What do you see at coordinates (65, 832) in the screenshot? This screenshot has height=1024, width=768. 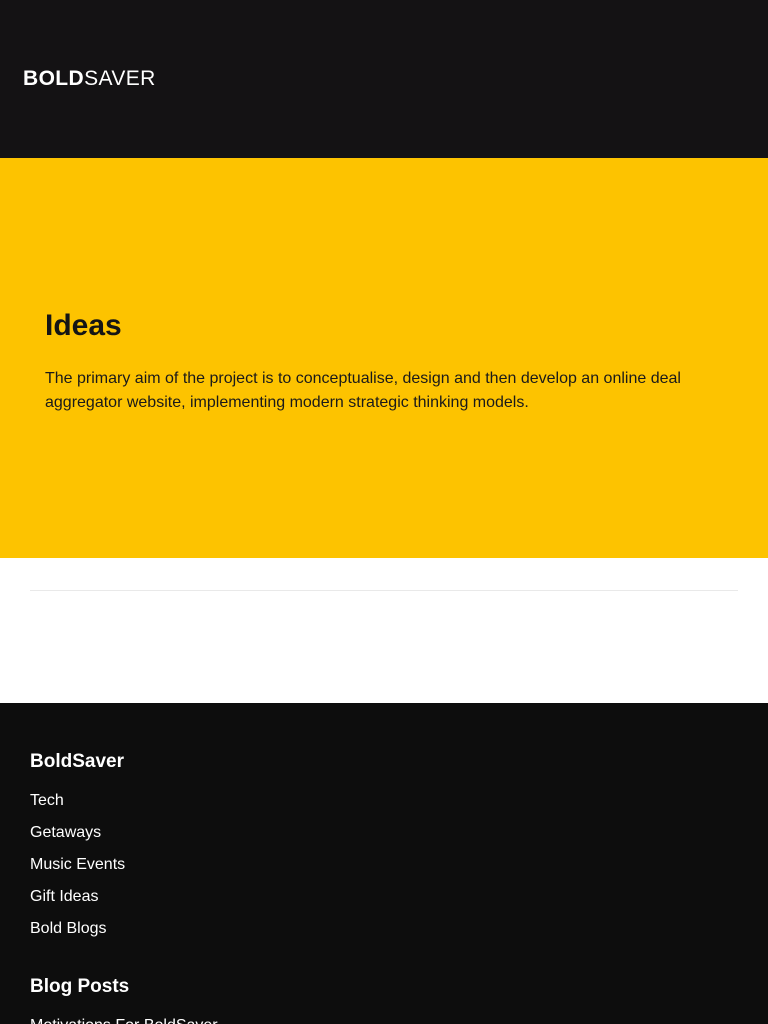 I see `footer-link-getaways: Getaways` at bounding box center [65, 832].